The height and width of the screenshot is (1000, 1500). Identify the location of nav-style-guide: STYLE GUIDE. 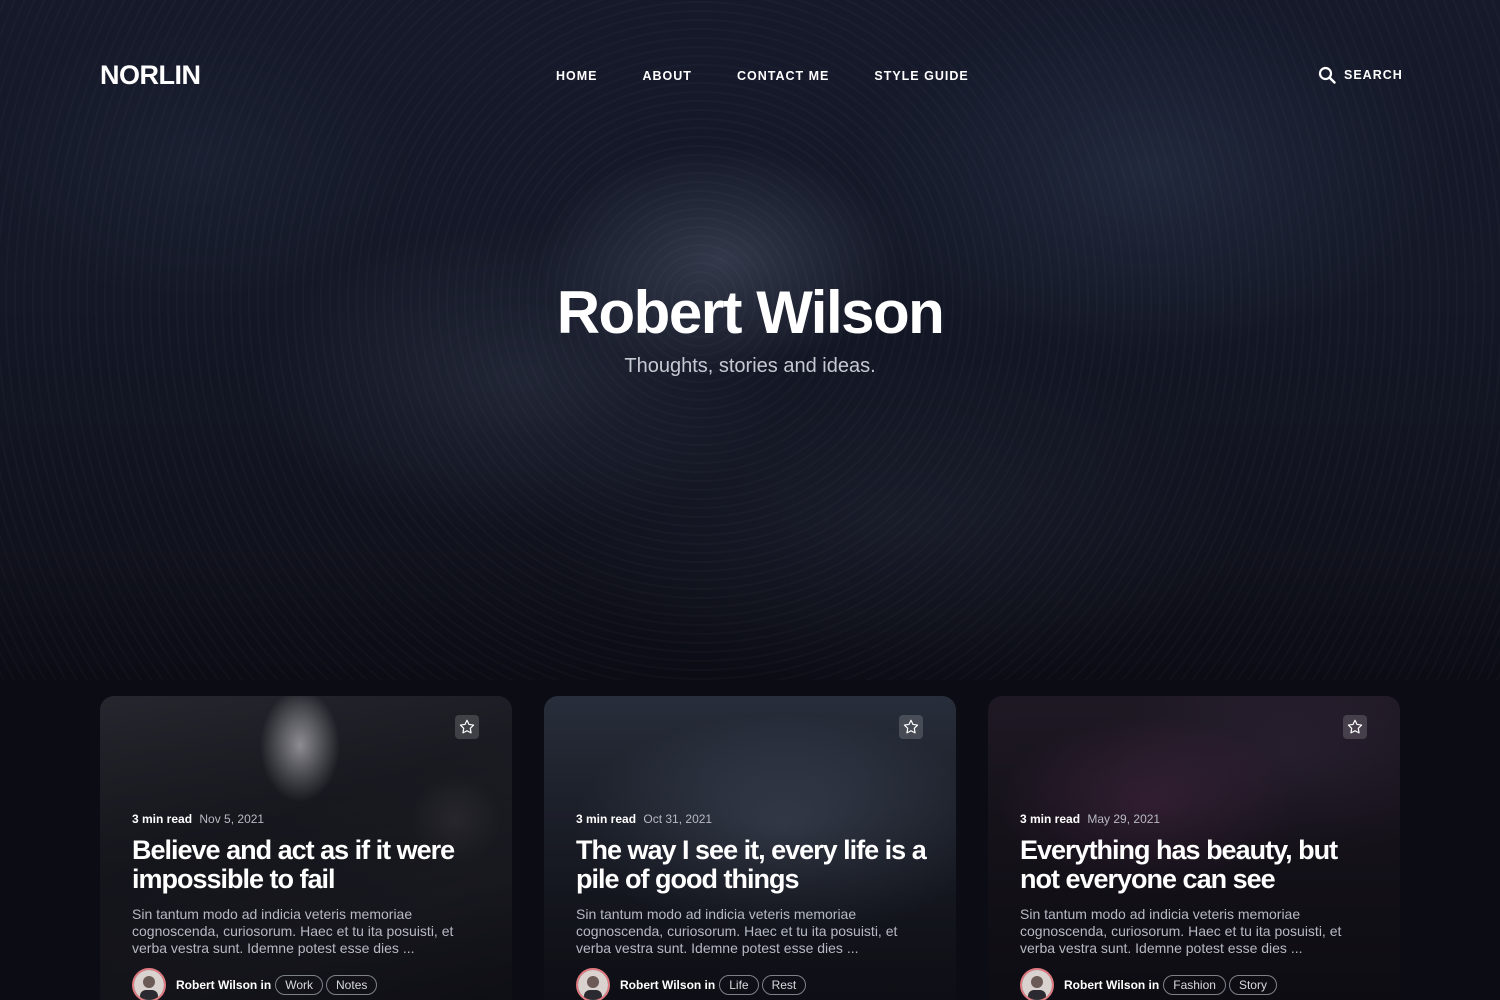
(921, 76).